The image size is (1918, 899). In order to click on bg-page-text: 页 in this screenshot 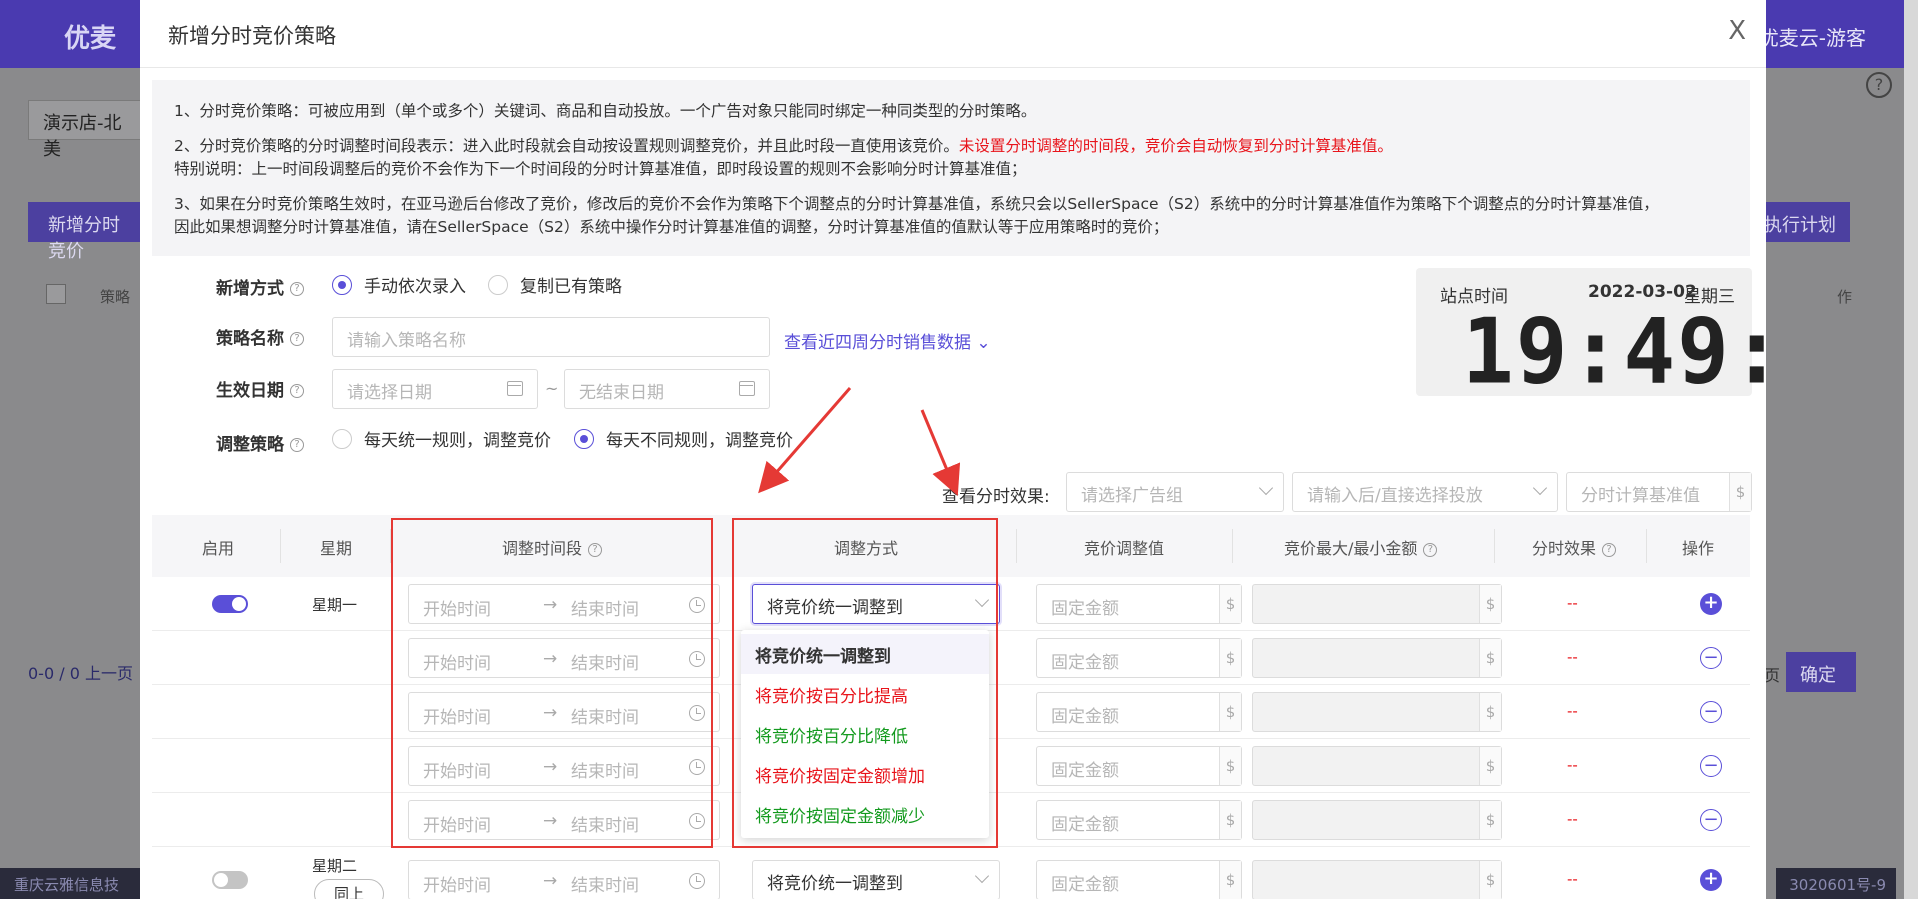, I will do `click(1771, 675)`.